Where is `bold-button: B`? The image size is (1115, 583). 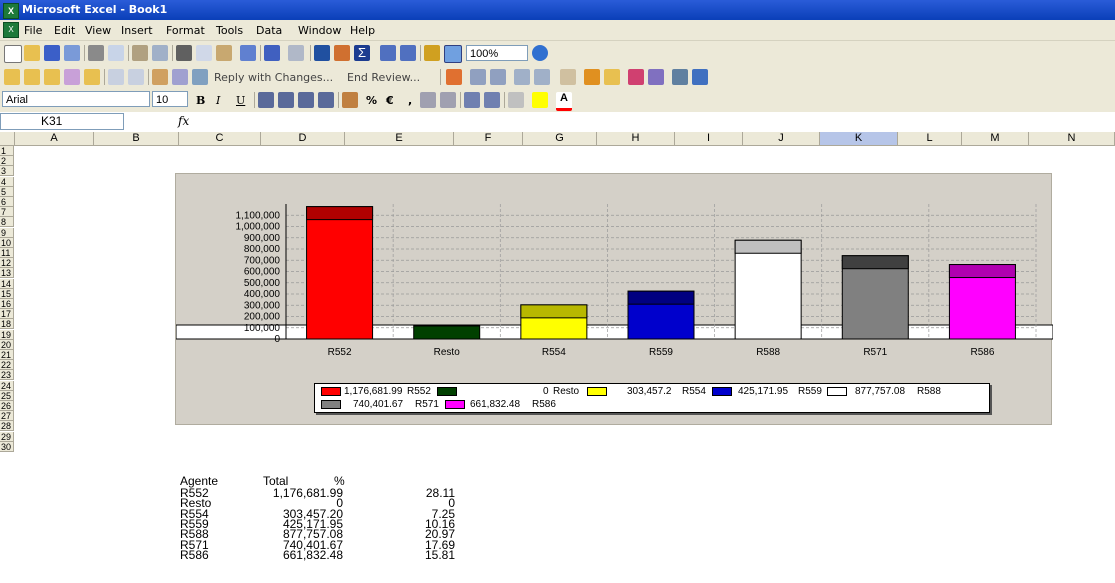 bold-button: B is located at coordinates (200, 100).